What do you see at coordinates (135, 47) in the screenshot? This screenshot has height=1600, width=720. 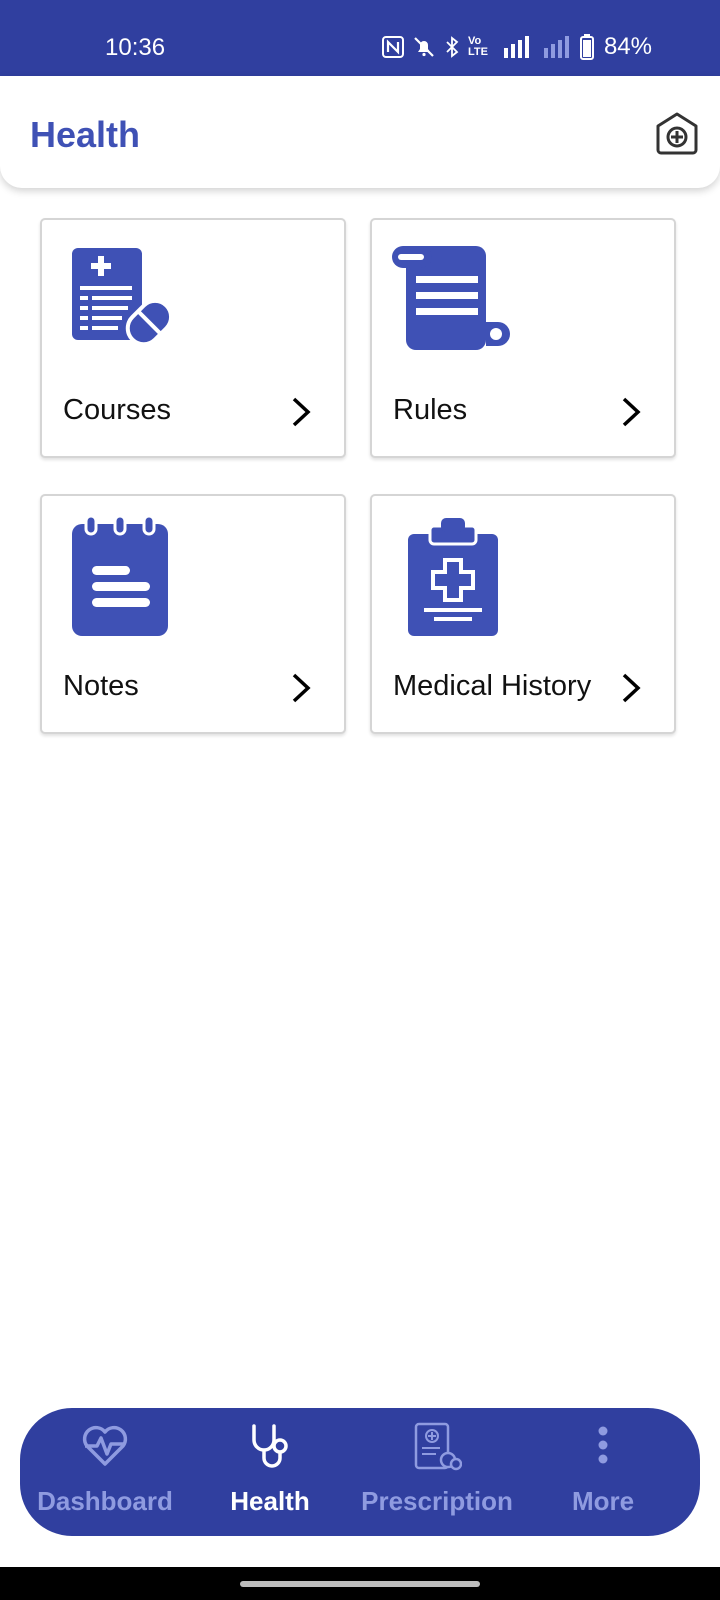 I see `status-time: 10:36` at bounding box center [135, 47].